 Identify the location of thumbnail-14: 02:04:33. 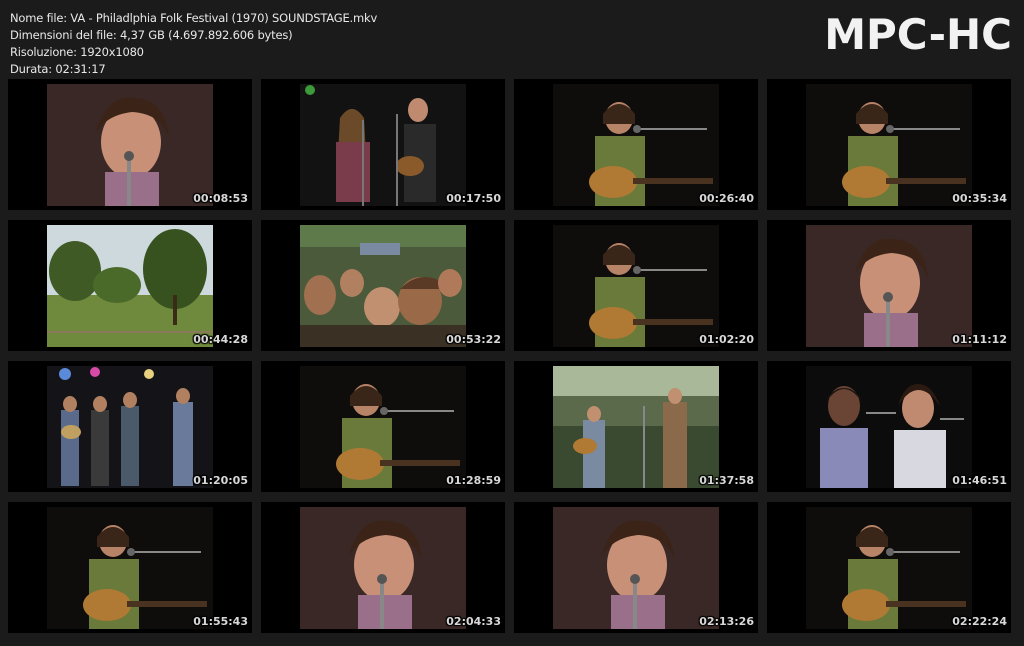
(383, 567).